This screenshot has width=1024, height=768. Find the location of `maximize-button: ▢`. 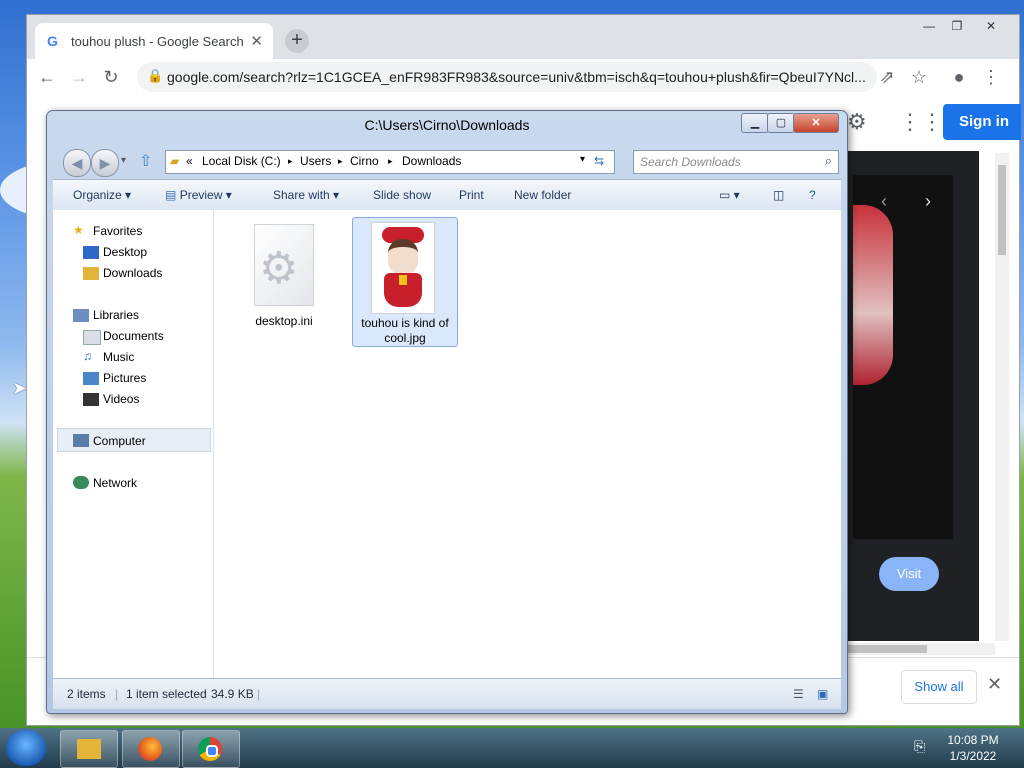

maximize-button: ▢ is located at coordinates (781, 123).